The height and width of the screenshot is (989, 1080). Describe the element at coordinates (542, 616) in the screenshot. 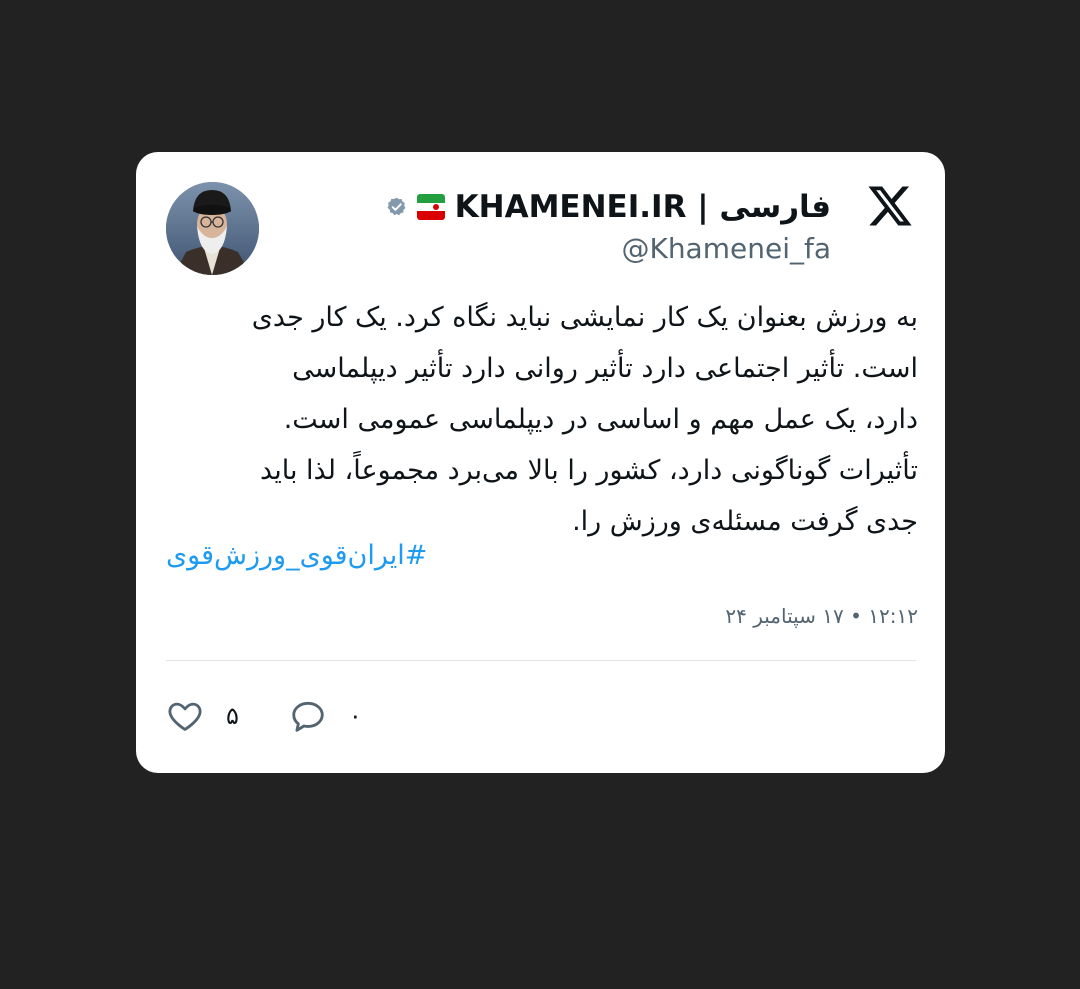

I see `tweet-timestamp: ۱۲:۱۲ • ۱۷ سپتامبر ۲۴` at that location.